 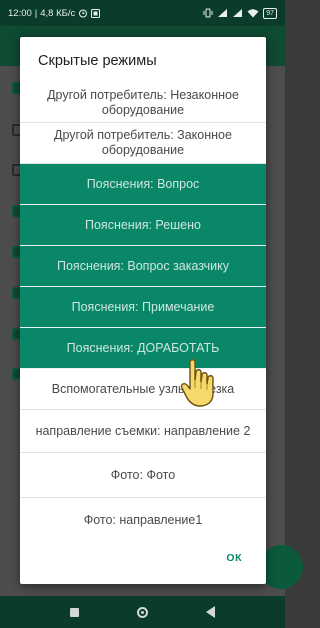 I want to click on list-item: Фото, so click(x=143, y=475).